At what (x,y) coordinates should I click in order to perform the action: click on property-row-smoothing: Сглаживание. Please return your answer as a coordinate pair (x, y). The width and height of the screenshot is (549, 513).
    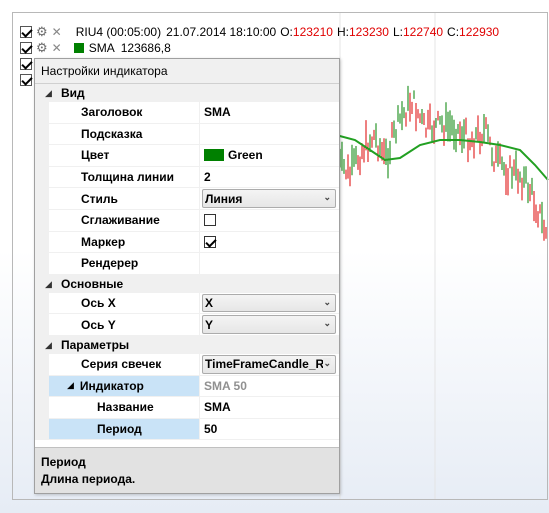
    Looking at the image, I should click on (187, 220).